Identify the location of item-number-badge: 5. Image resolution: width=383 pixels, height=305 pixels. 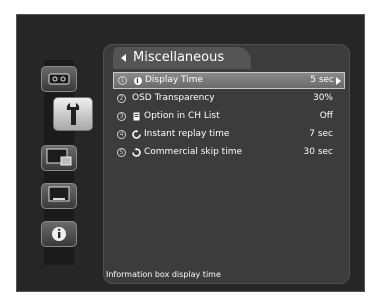
(121, 152).